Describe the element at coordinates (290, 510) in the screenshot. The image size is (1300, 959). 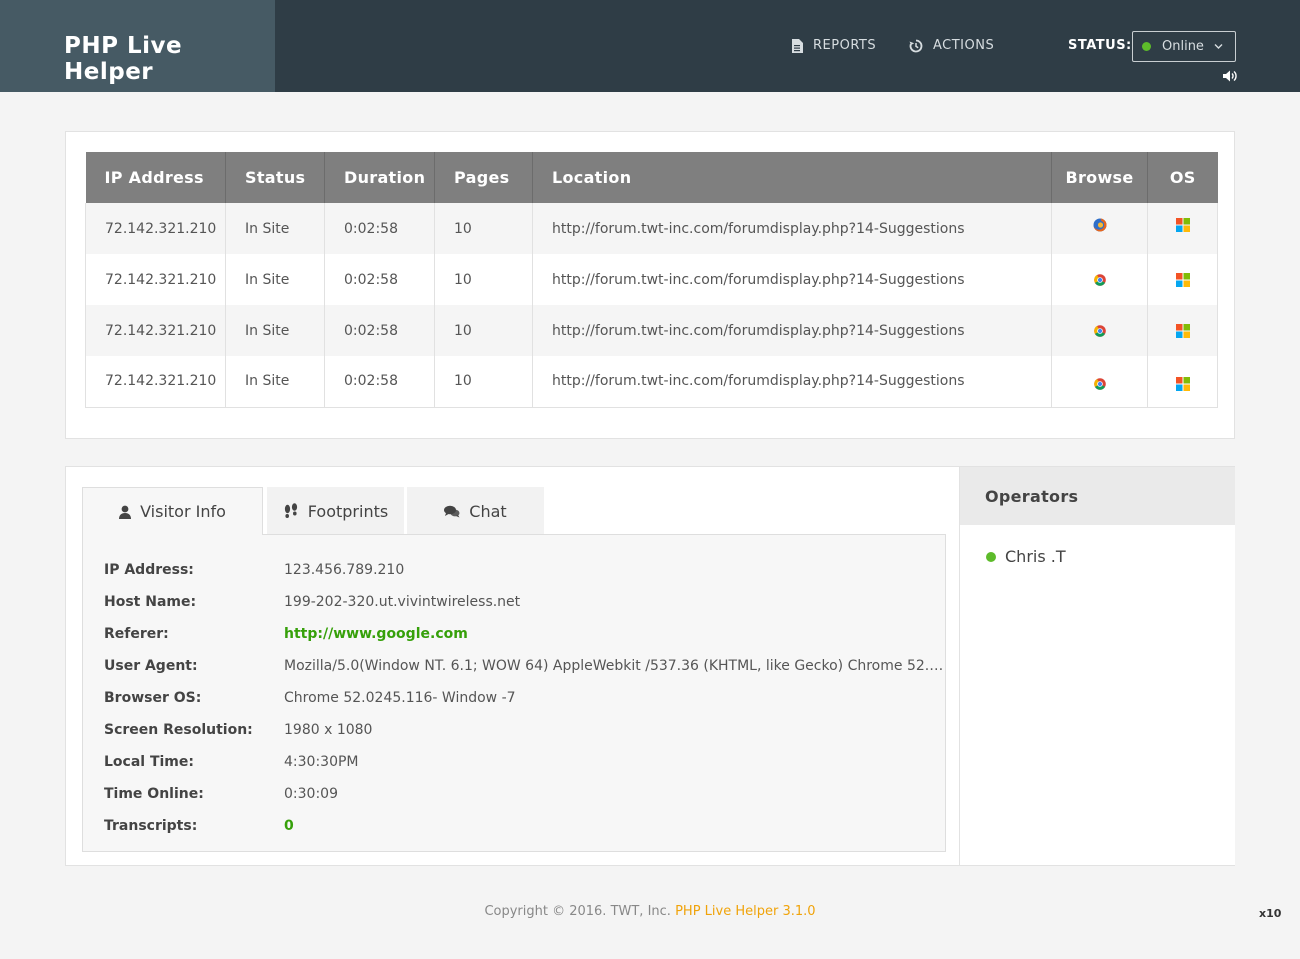
I see `footprints-icon` at that location.